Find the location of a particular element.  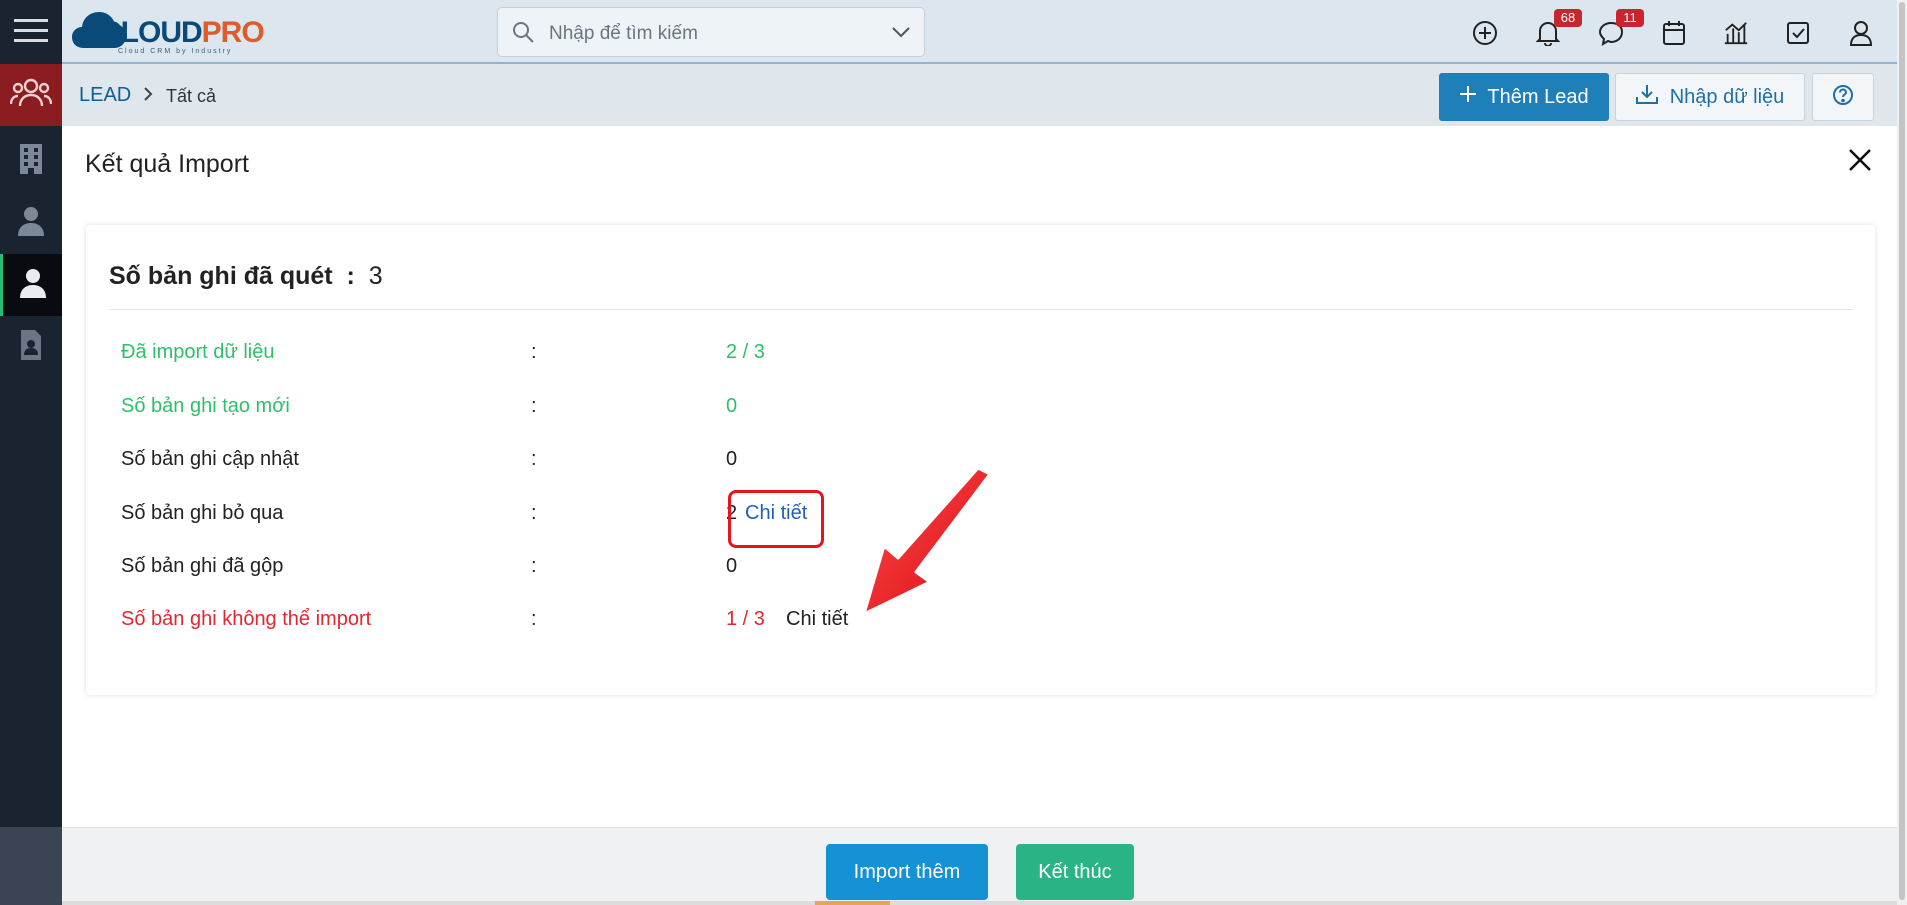

person-tie-icon is located at coordinates (31, 223).